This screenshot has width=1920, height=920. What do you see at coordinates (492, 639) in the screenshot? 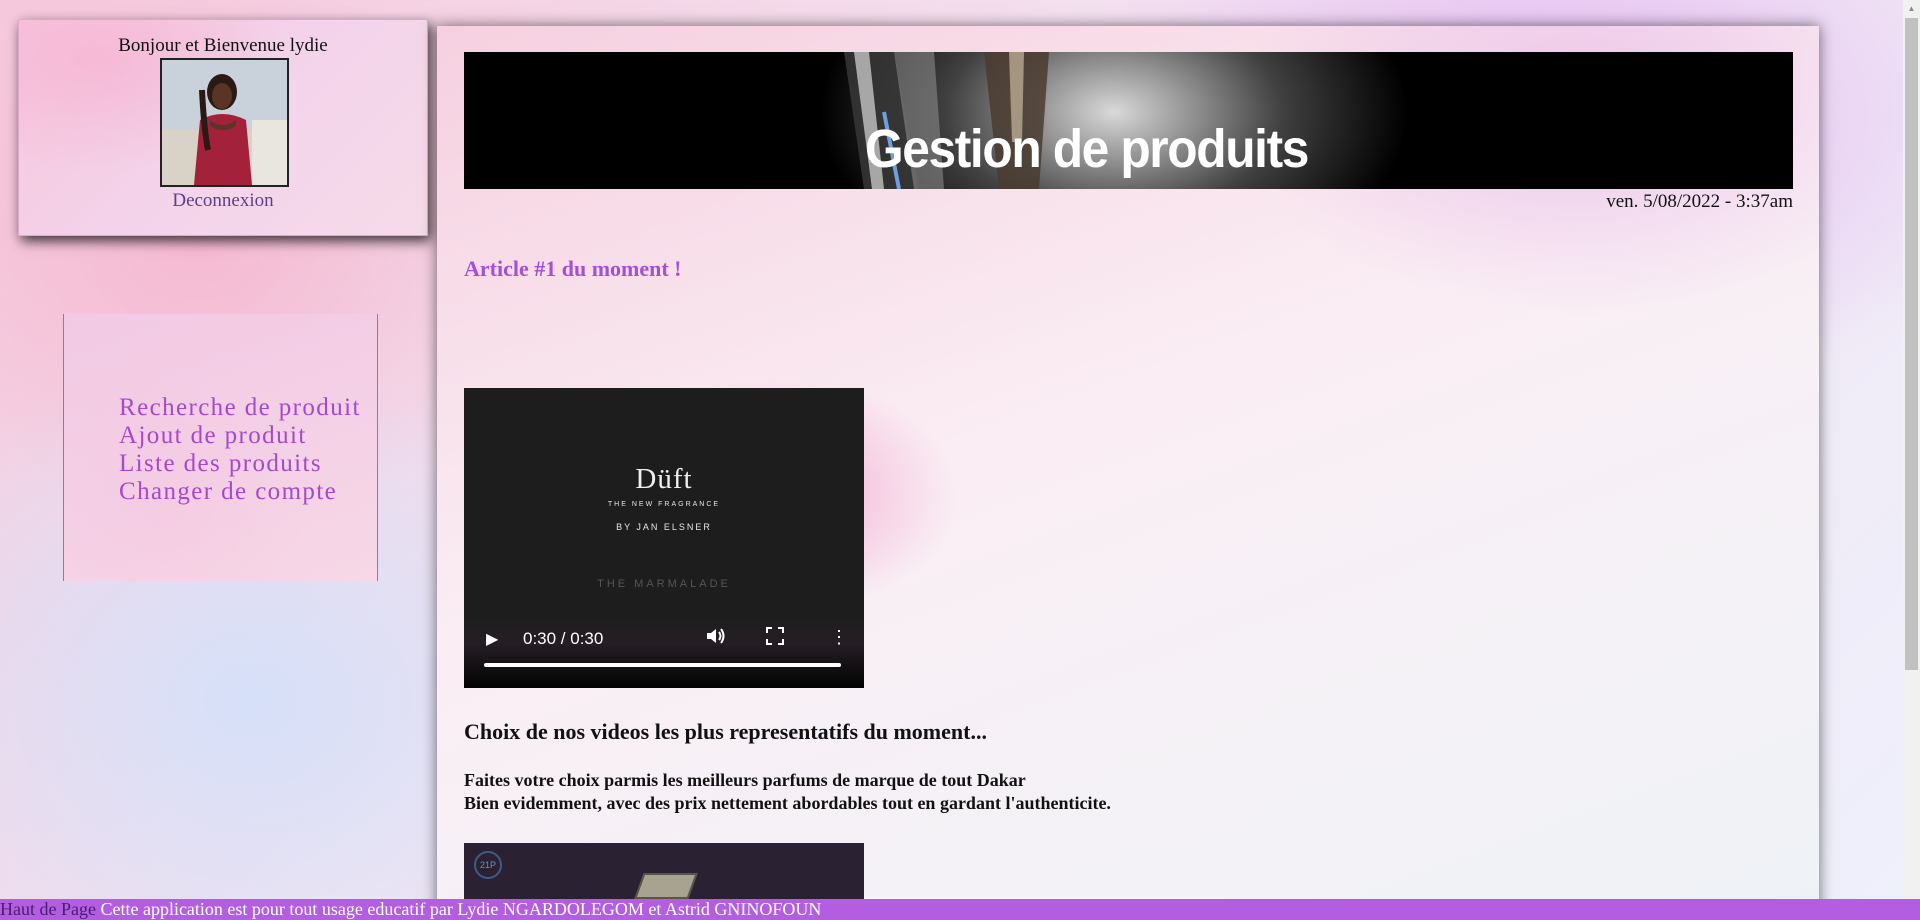
I see `play-icon: ▶` at bounding box center [492, 639].